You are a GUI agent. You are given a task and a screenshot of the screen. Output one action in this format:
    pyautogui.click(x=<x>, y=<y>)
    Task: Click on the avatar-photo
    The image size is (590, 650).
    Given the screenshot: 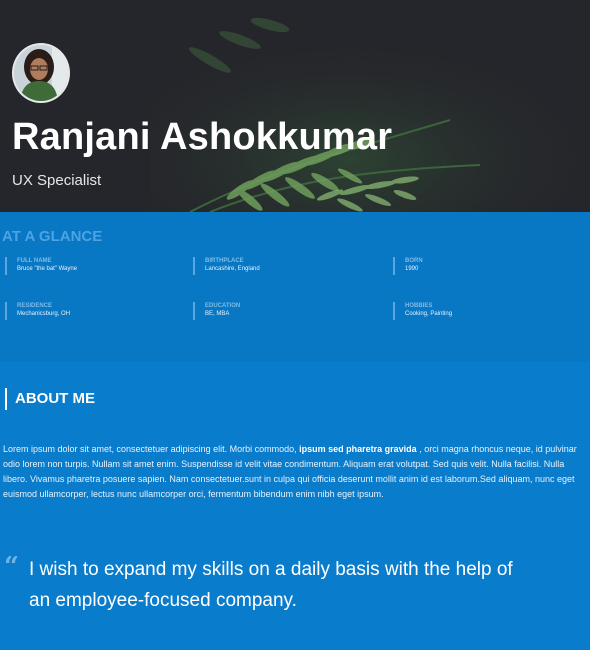 What is the action you would take?
    pyautogui.click(x=41, y=73)
    